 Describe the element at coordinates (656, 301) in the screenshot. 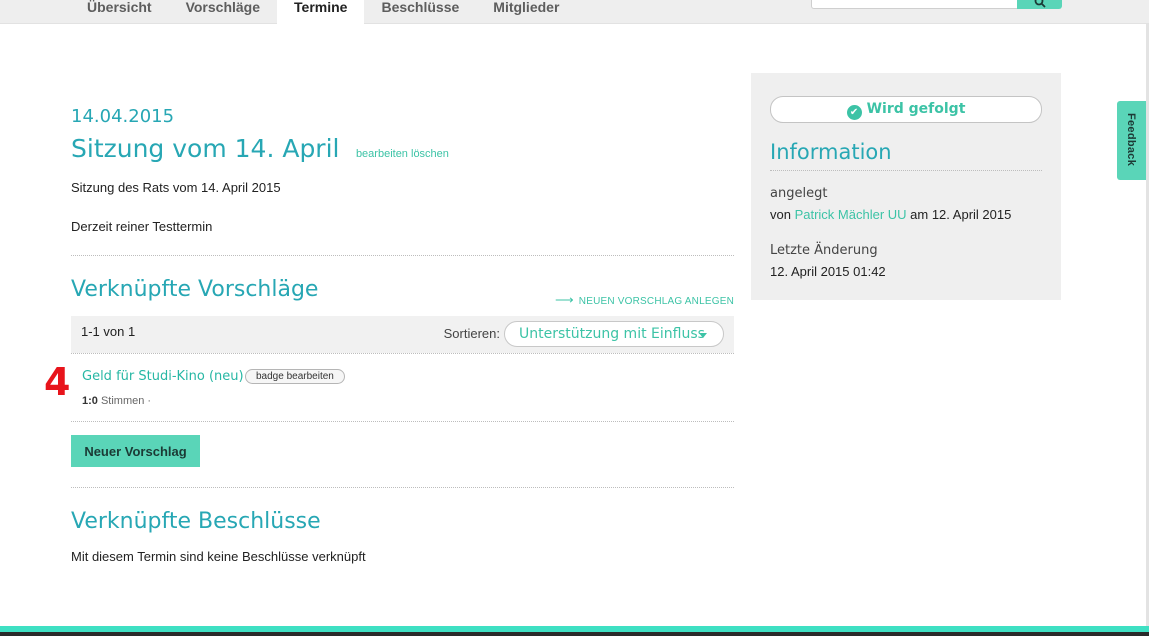

I see `new-proposal-link-label: NEUEN VORSCHLAG ANLEGEN` at that location.